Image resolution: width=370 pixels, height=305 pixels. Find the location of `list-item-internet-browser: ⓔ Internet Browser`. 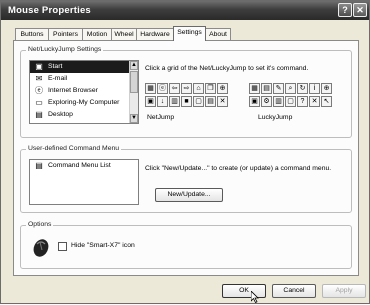

list-item-internet-browser: ⓔ Internet Browser is located at coordinates (84, 91).